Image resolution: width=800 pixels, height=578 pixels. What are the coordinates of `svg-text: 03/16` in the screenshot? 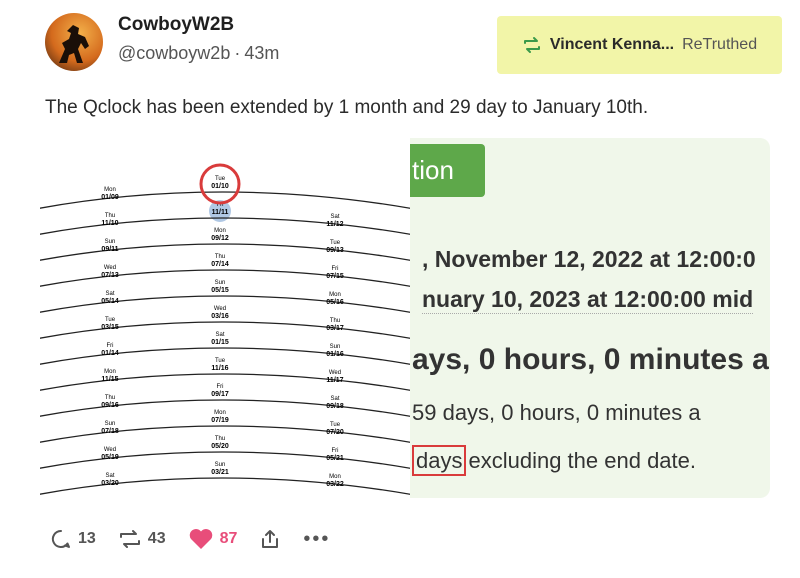 It's located at (220, 316).